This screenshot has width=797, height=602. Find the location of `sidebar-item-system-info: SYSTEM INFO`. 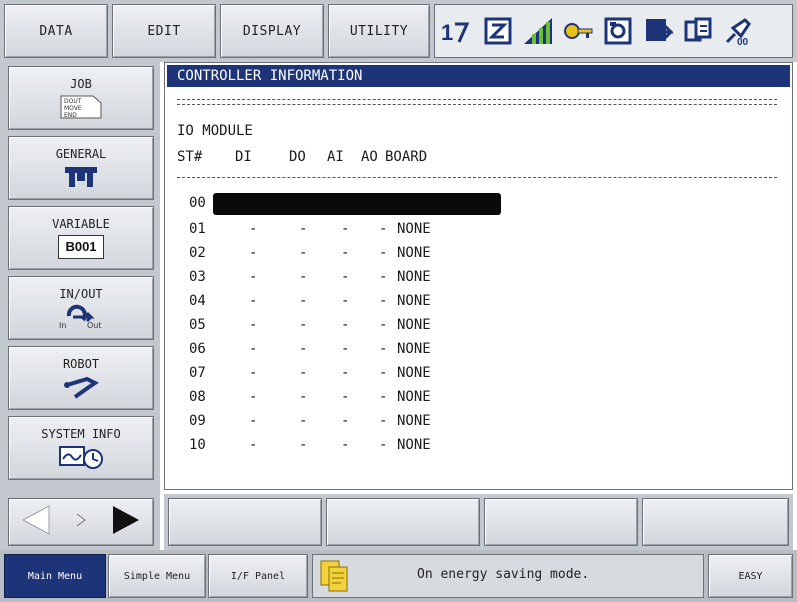

sidebar-item-system-info: SYSTEM INFO is located at coordinates (81, 448).